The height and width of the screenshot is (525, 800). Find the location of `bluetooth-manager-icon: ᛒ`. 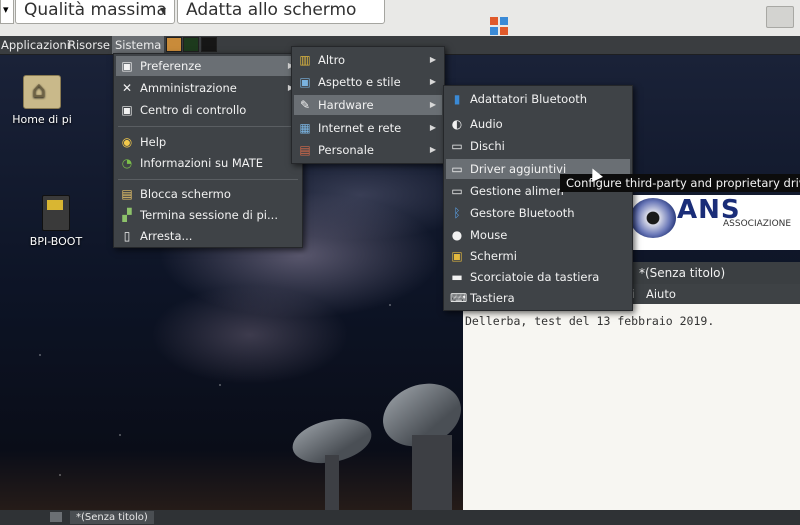

bluetooth-manager-icon: ᛒ is located at coordinates (457, 213).